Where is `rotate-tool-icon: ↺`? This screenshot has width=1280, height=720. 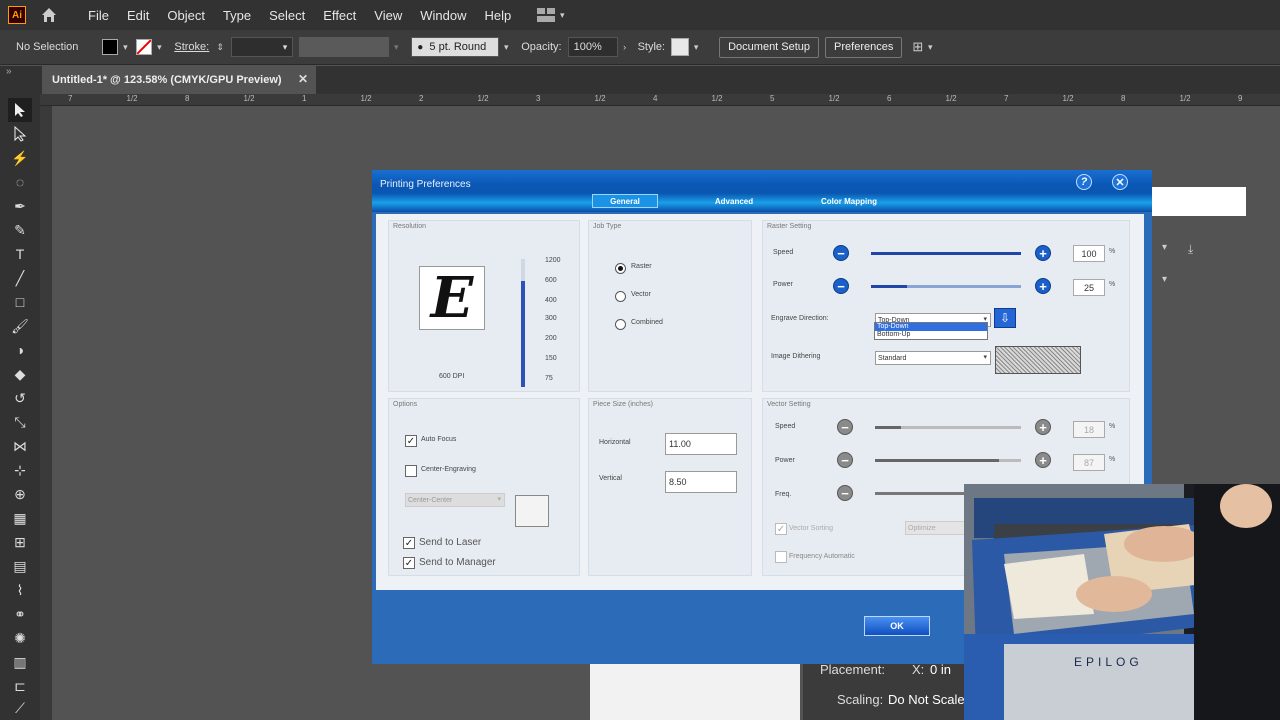
rotate-tool-icon: ↺ is located at coordinates (20, 398).